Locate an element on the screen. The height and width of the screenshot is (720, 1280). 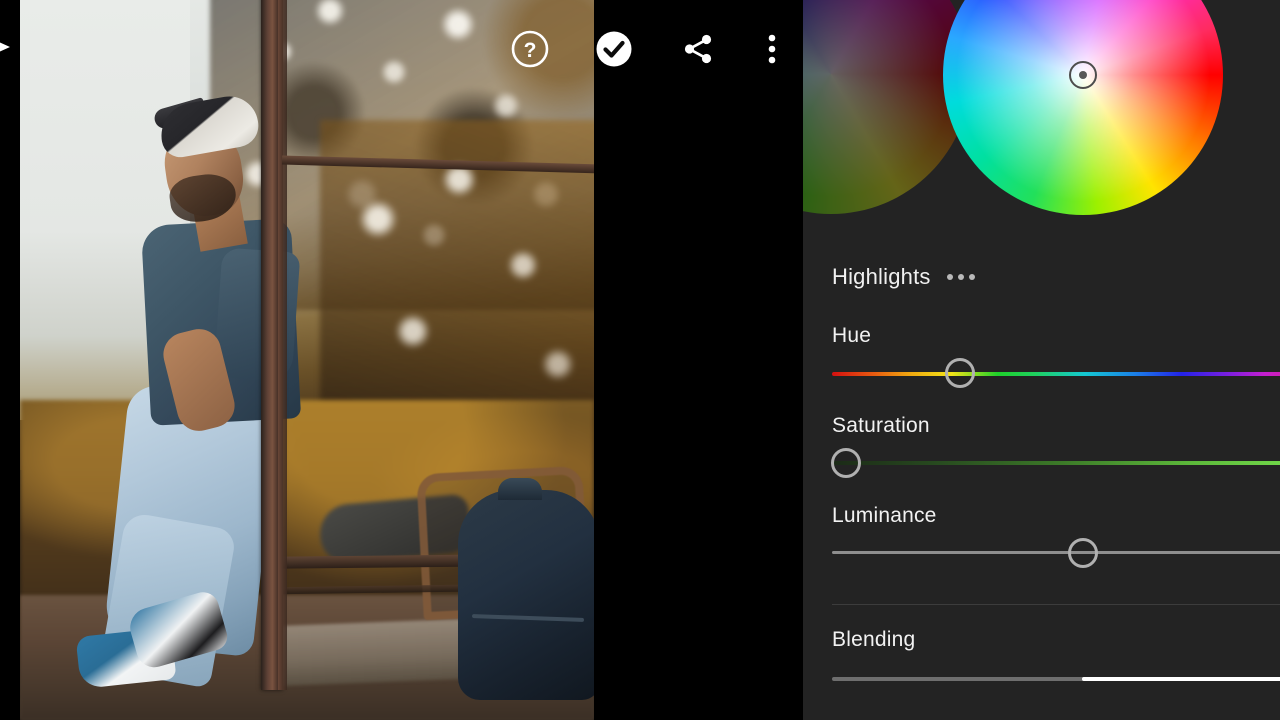
slider-handle-hue is located at coordinates (960, 373).